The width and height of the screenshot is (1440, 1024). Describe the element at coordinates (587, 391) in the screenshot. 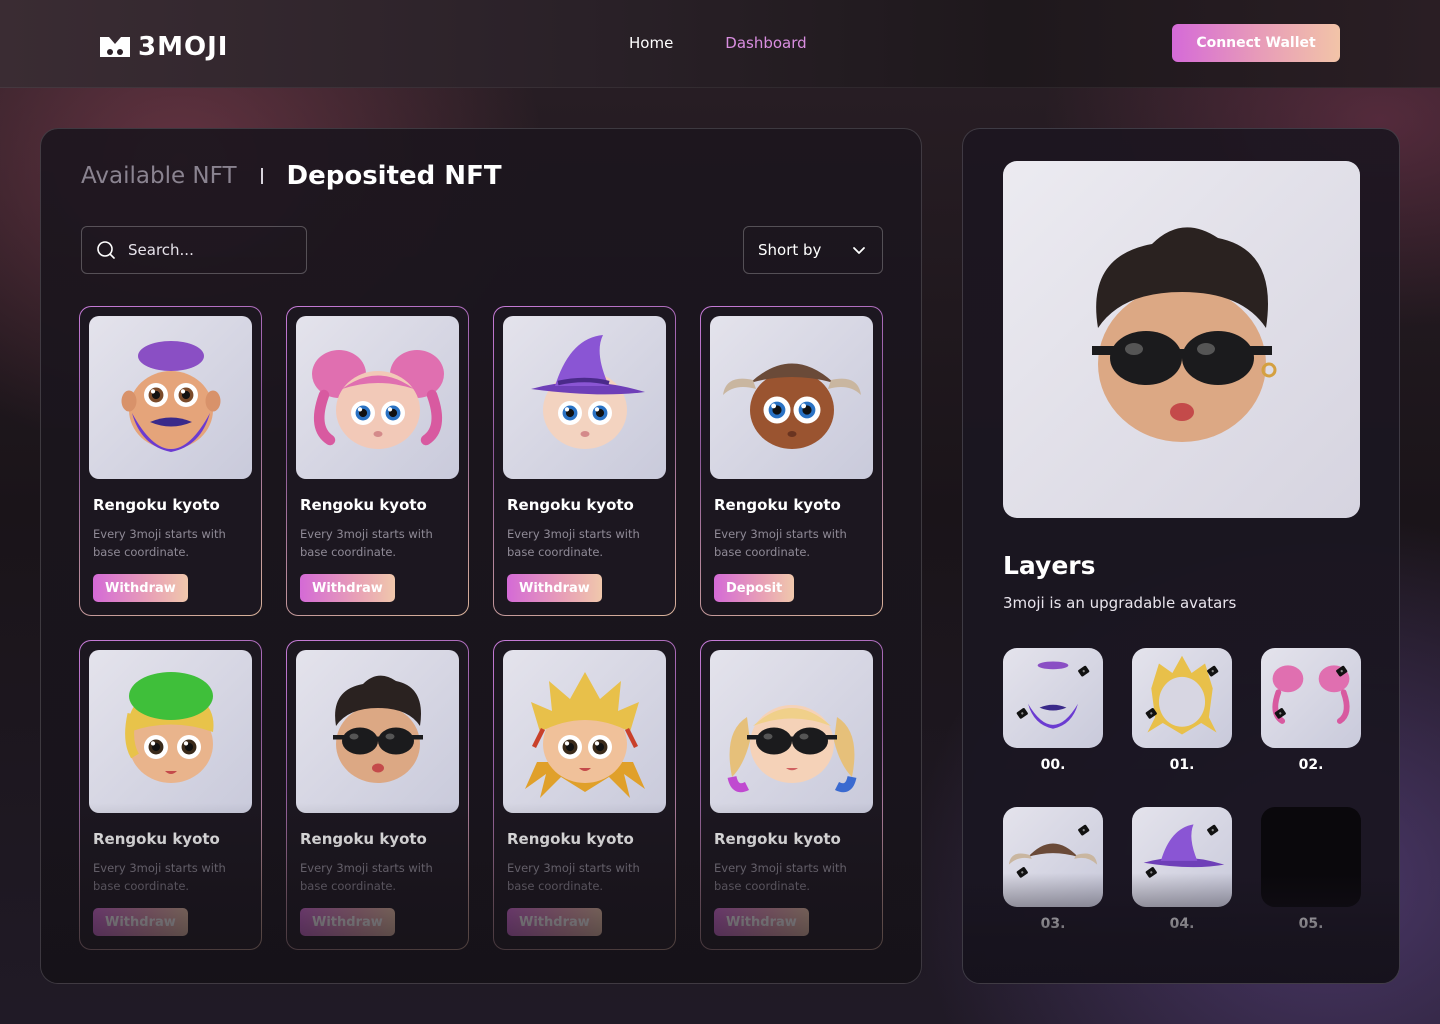

I see `avatar-witch-hat-image` at that location.